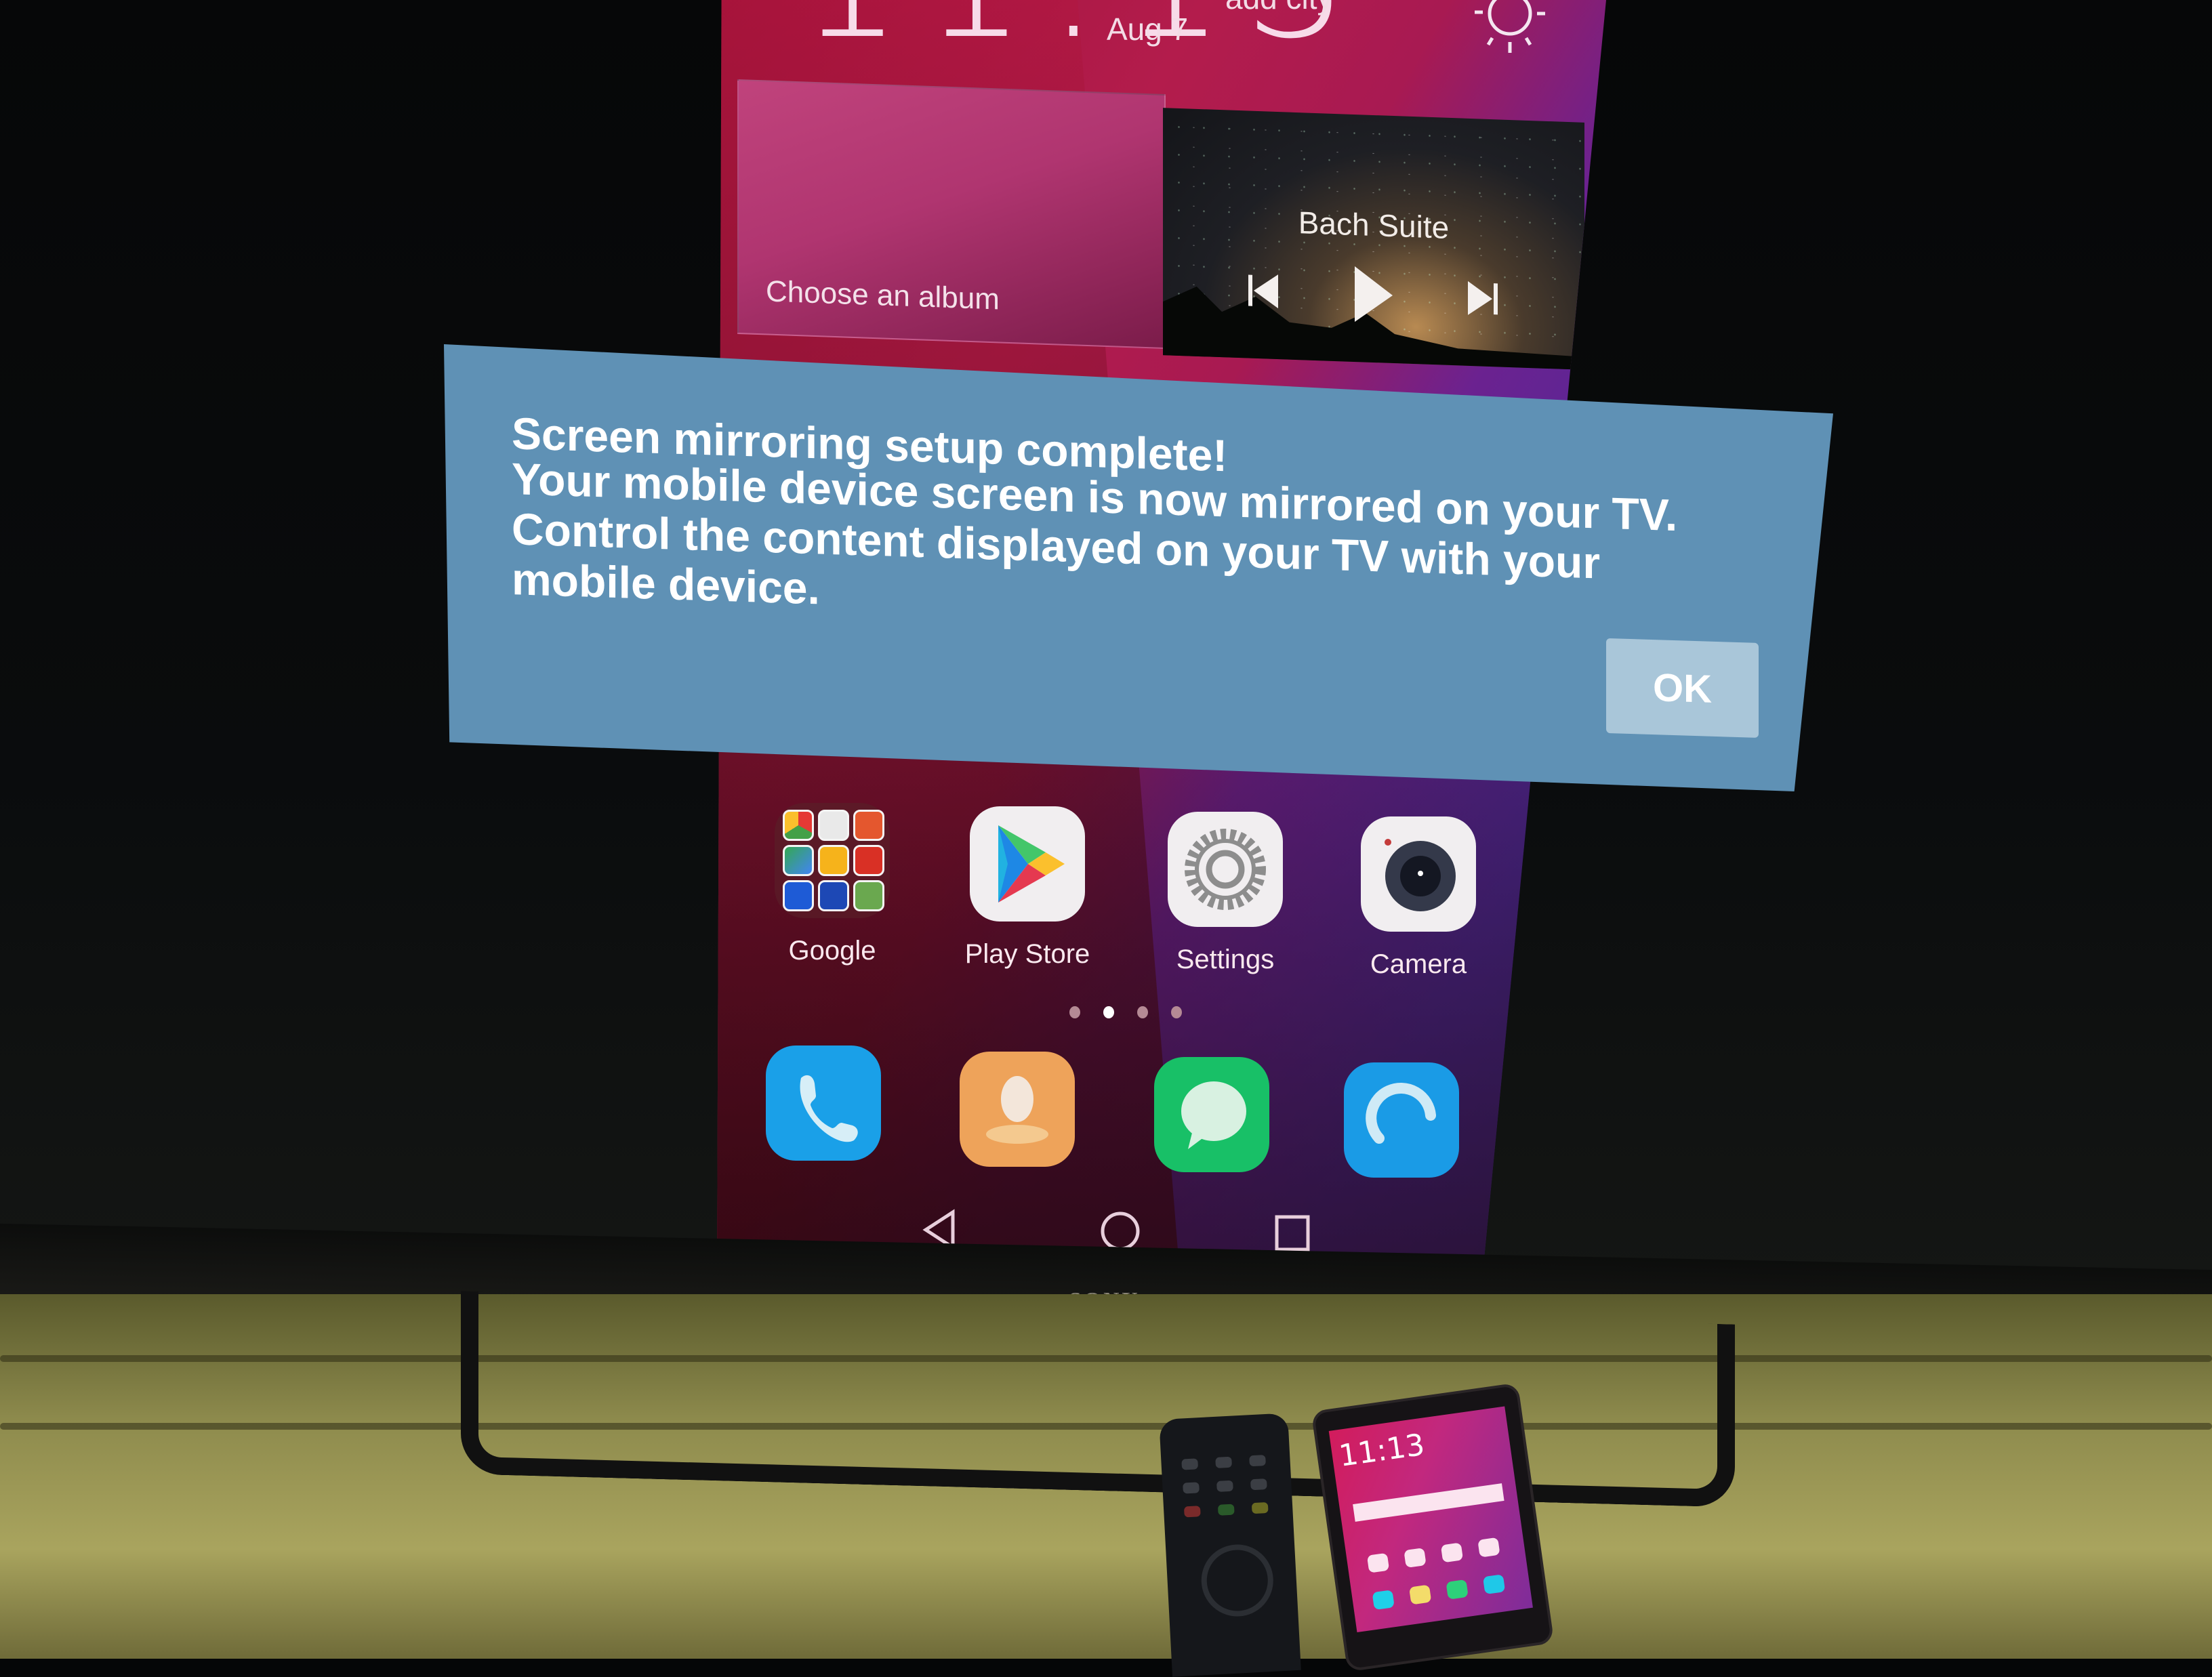 Image resolution: width=2212 pixels, height=1677 pixels. I want to click on phone-app-button, so click(823, 1103).